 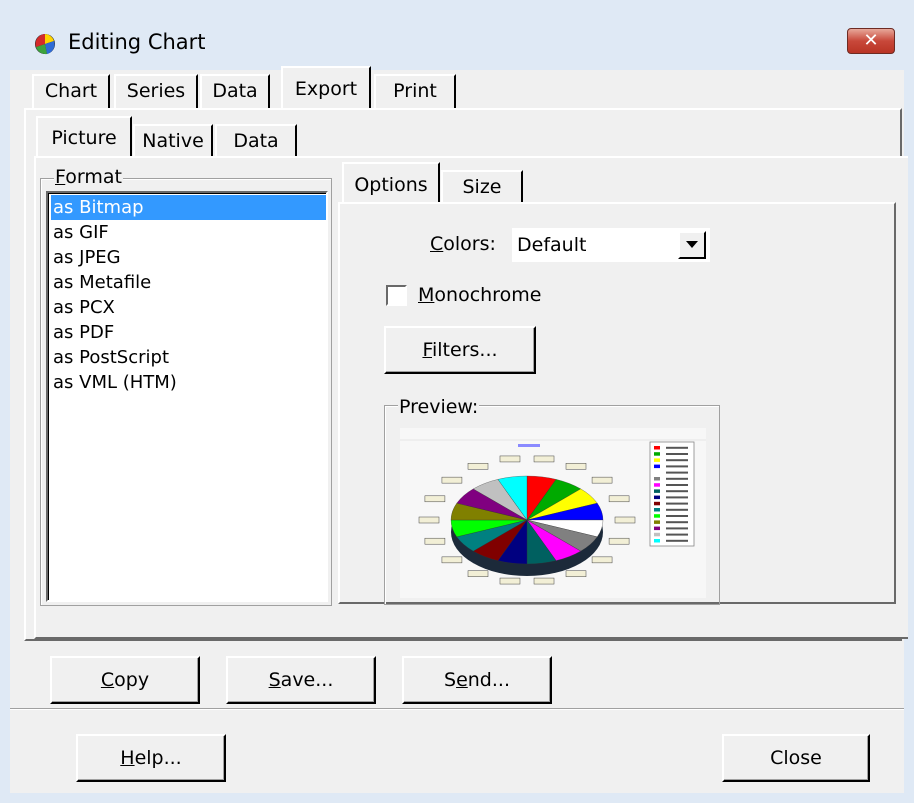 I want to click on format-item-vml: as VML (HTM), so click(x=188, y=382).